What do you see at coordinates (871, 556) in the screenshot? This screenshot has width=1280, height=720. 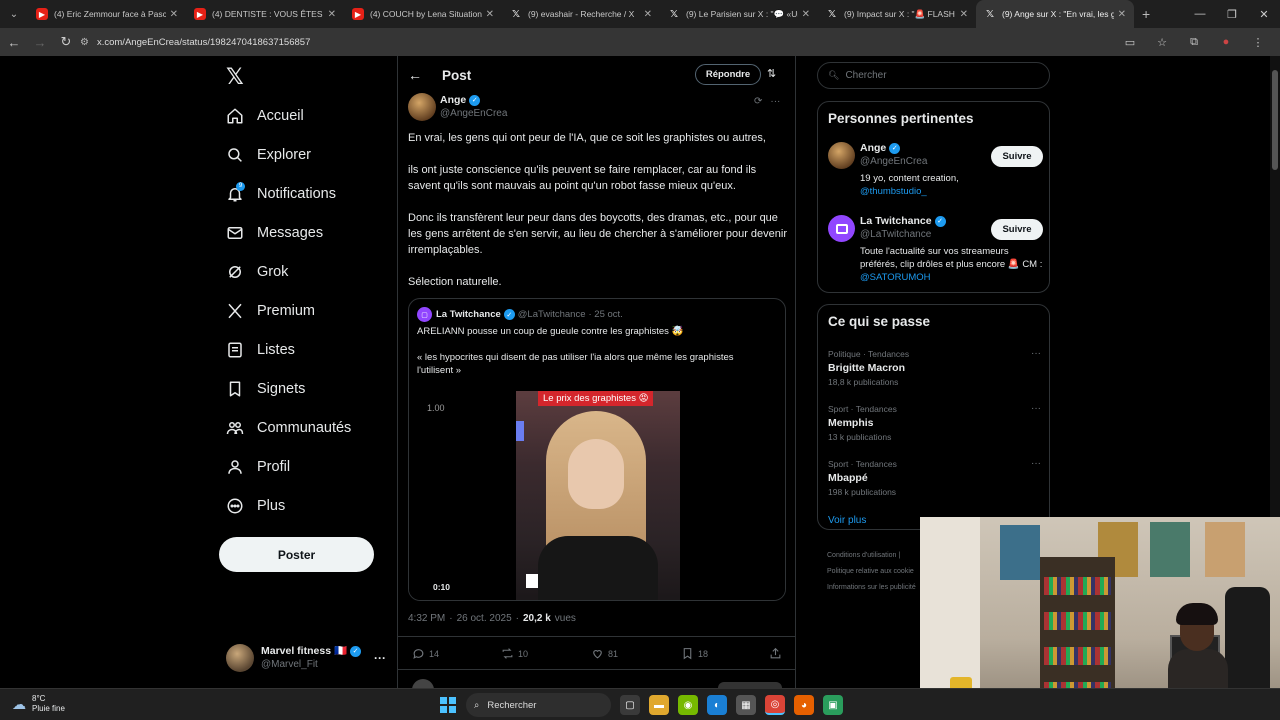 I see `footer-link: Conditions d'utilisation |` at bounding box center [871, 556].